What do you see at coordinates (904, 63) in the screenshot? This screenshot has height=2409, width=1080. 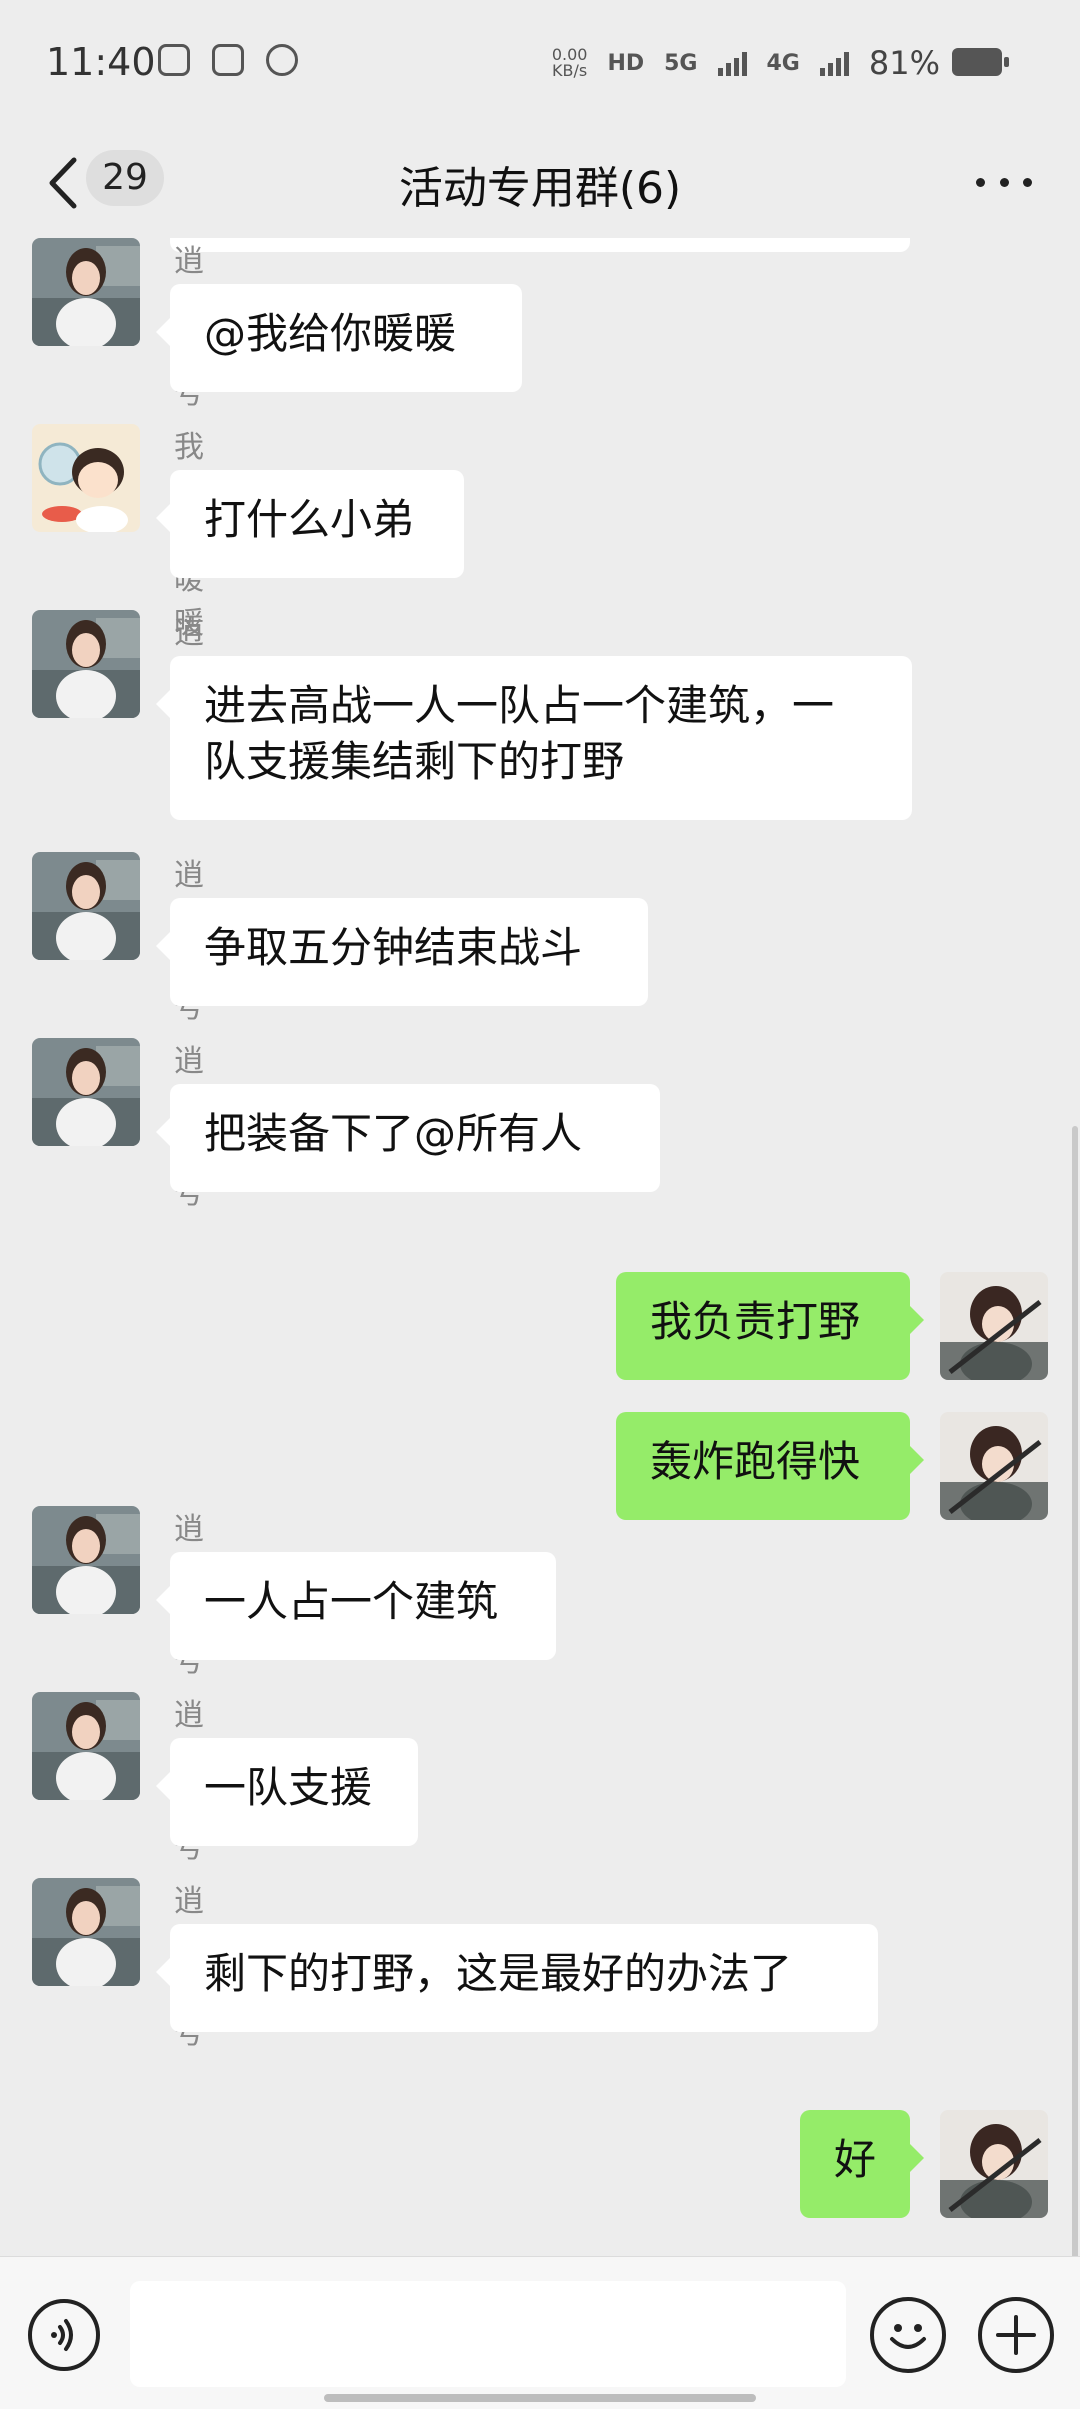 I see `battery-percent: 81%` at bounding box center [904, 63].